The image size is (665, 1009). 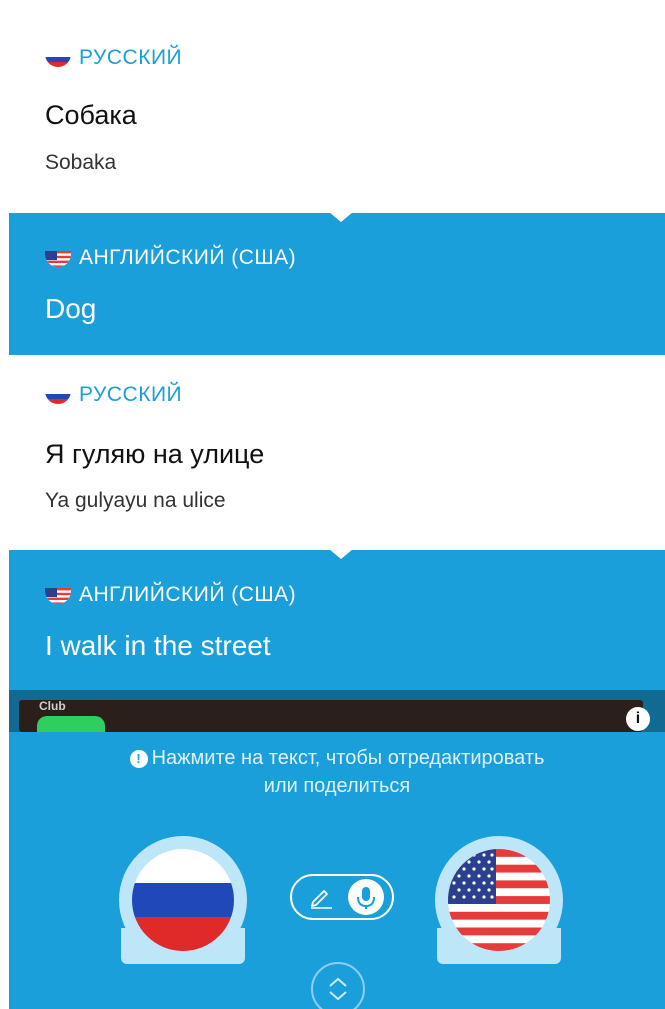 What do you see at coordinates (342, 897) in the screenshot?
I see `input-mode-toggle` at bounding box center [342, 897].